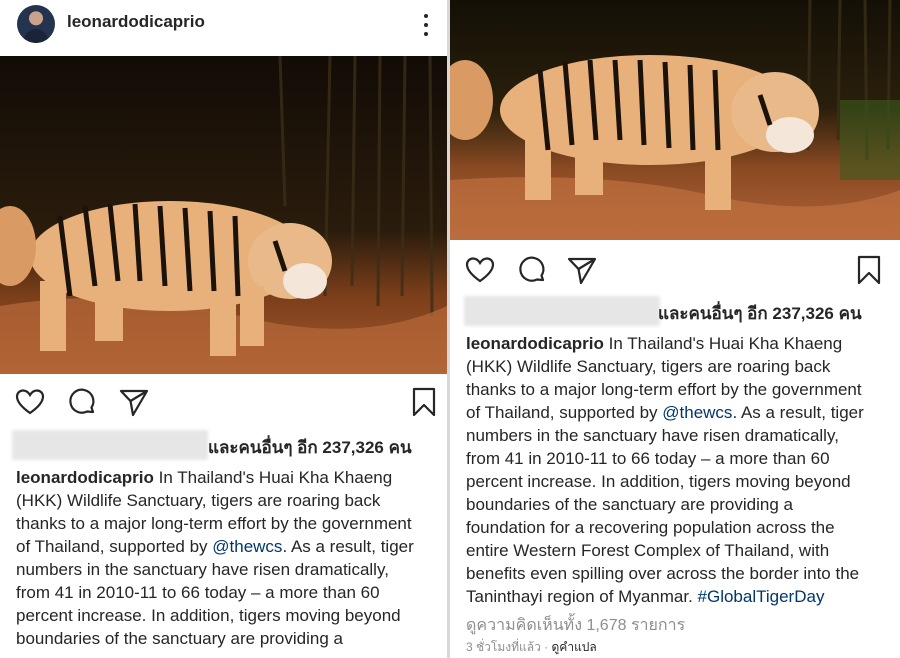 This screenshot has height=658, width=900. What do you see at coordinates (223, 28) in the screenshot?
I see `post-header: leonardodicaprio` at bounding box center [223, 28].